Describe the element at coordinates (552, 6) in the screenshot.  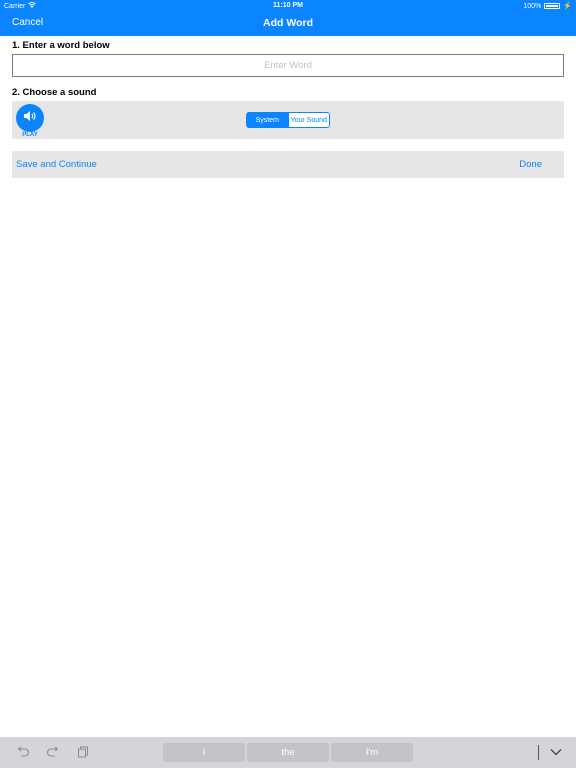
I see `battery-icon` at that location.